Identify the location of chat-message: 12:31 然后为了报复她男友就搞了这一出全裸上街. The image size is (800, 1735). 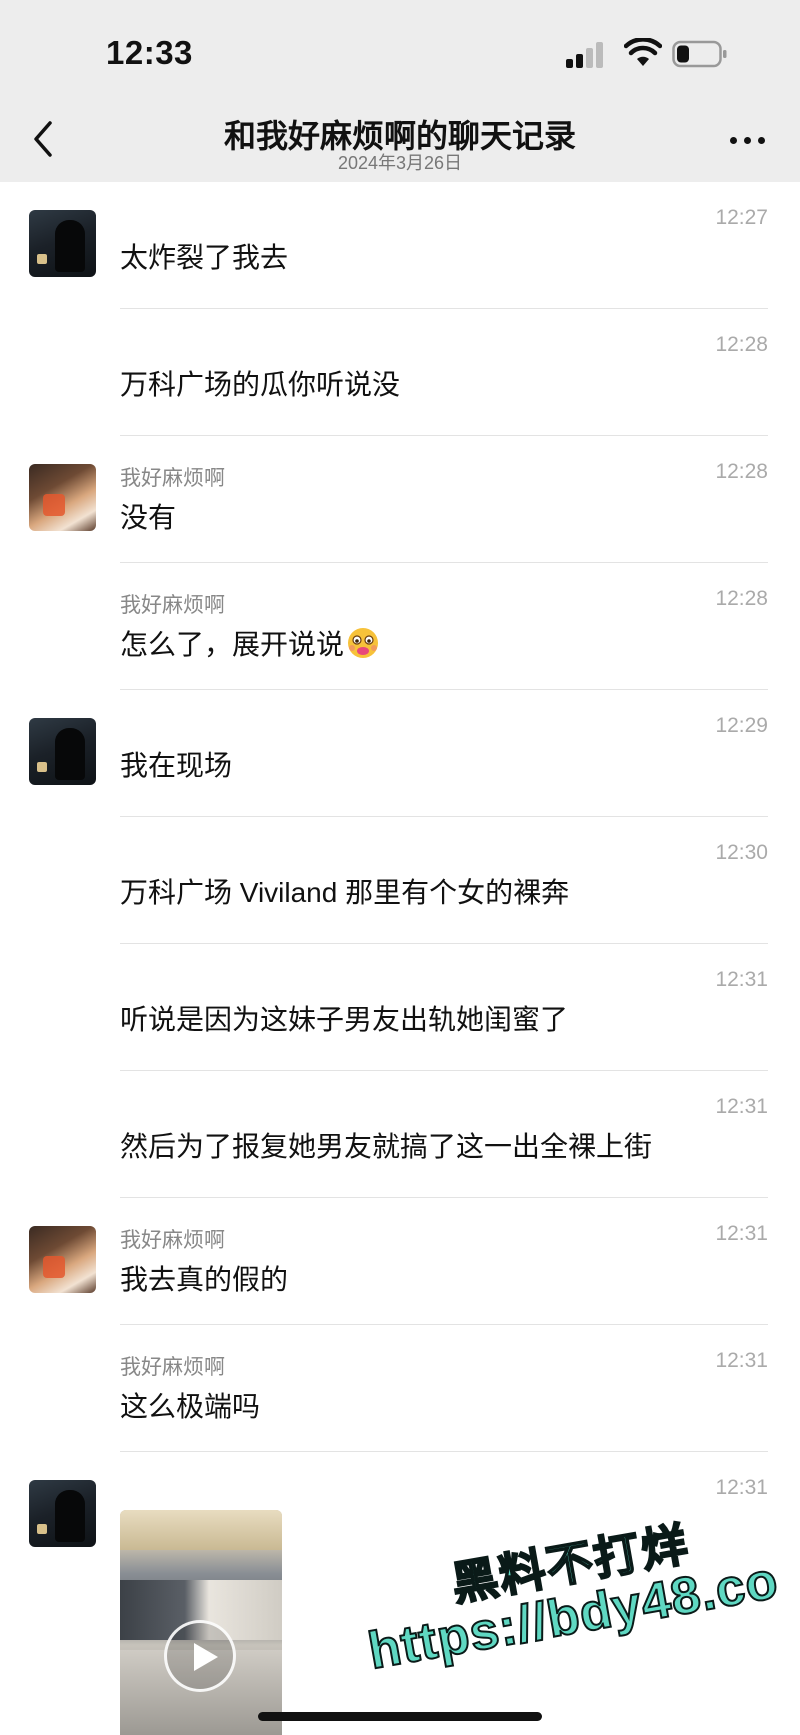
(400, 1134).